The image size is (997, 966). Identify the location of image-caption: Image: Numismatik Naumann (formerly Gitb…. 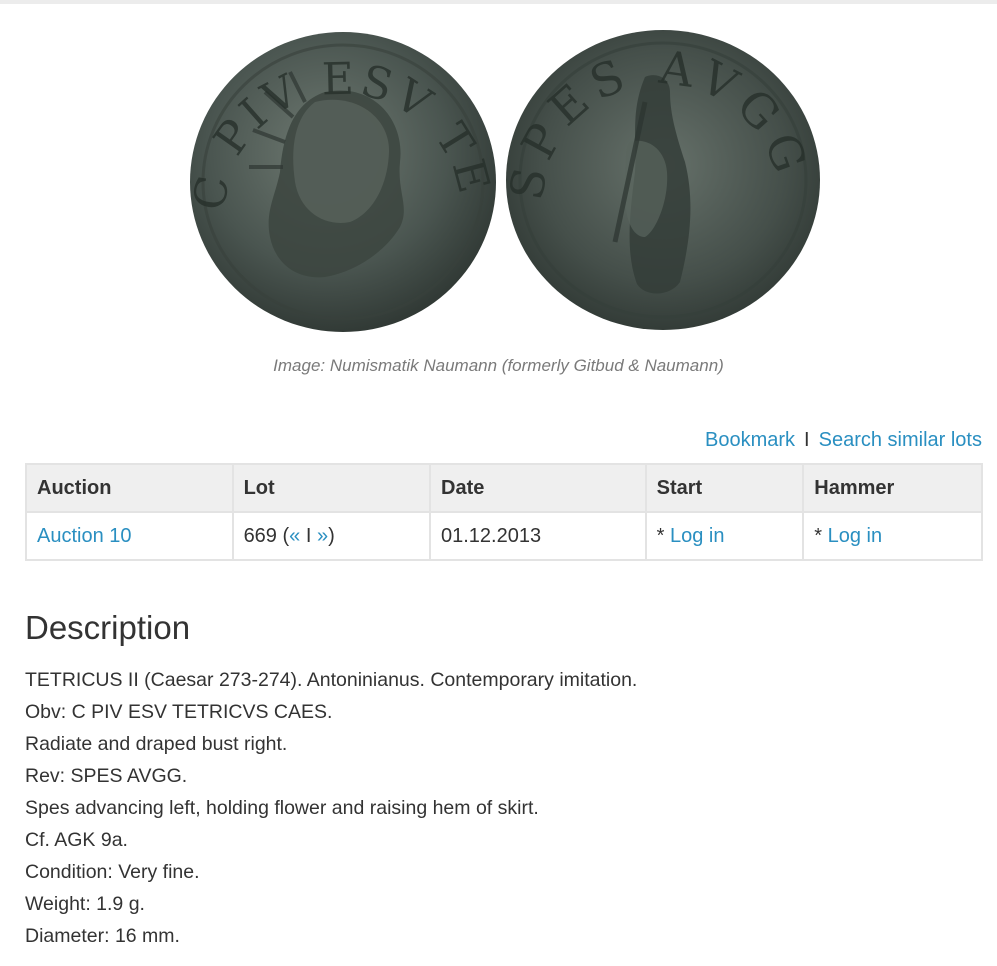
(498, 365).